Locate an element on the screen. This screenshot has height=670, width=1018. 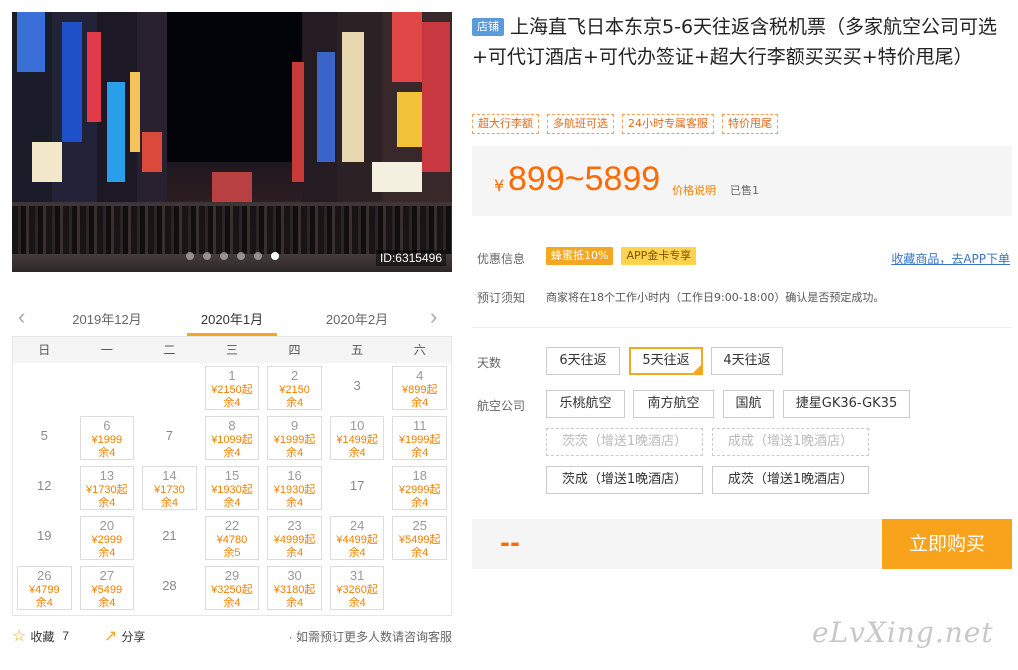
chevron-right-icon: › is located at coordinates (433, 317).